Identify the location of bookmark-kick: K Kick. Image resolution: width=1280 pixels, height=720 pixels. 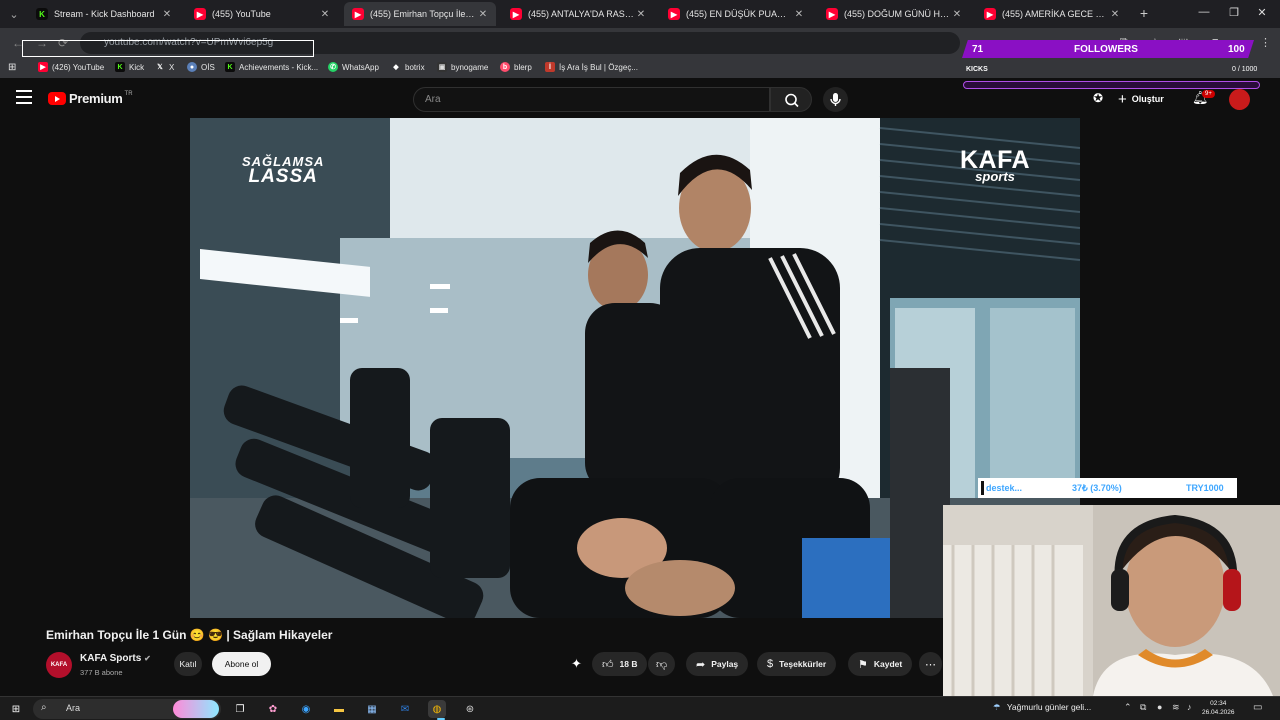
(129, 67).